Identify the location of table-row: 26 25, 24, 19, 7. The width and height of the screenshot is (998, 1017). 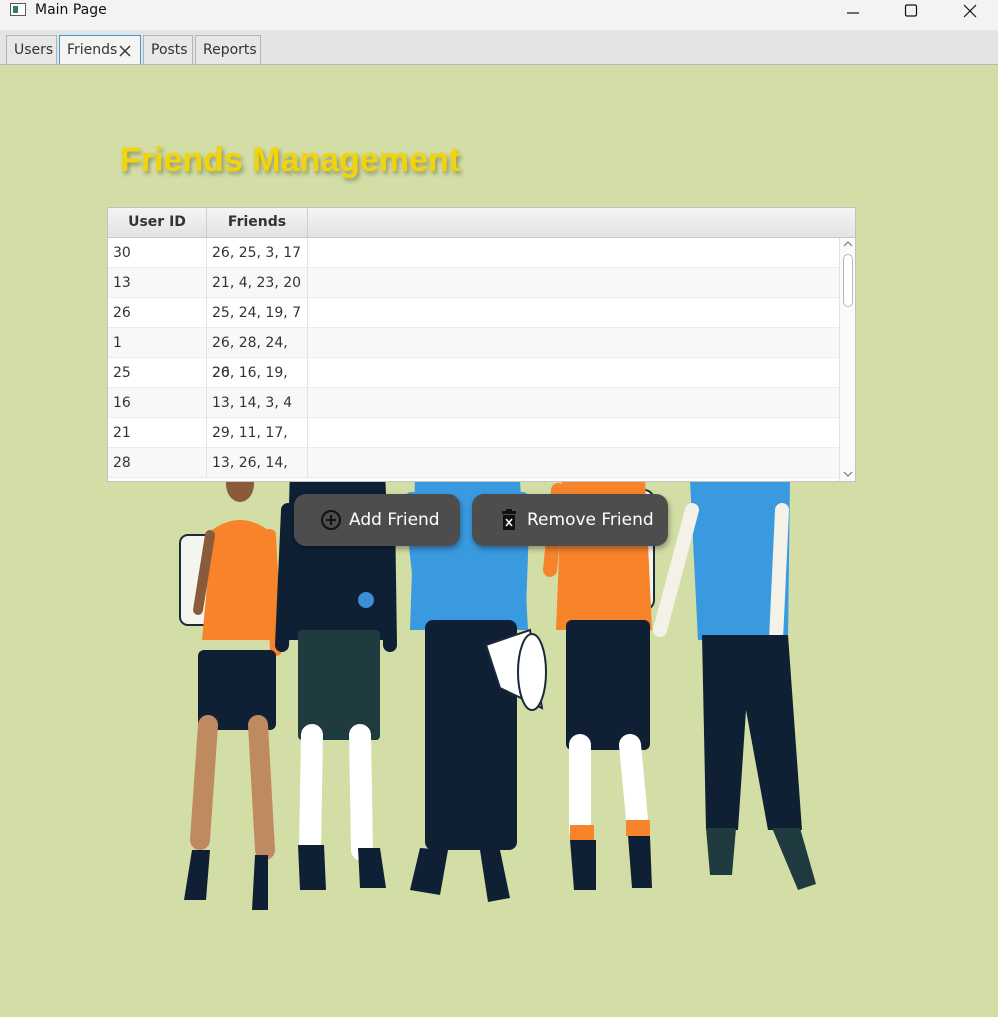
(473, 313).